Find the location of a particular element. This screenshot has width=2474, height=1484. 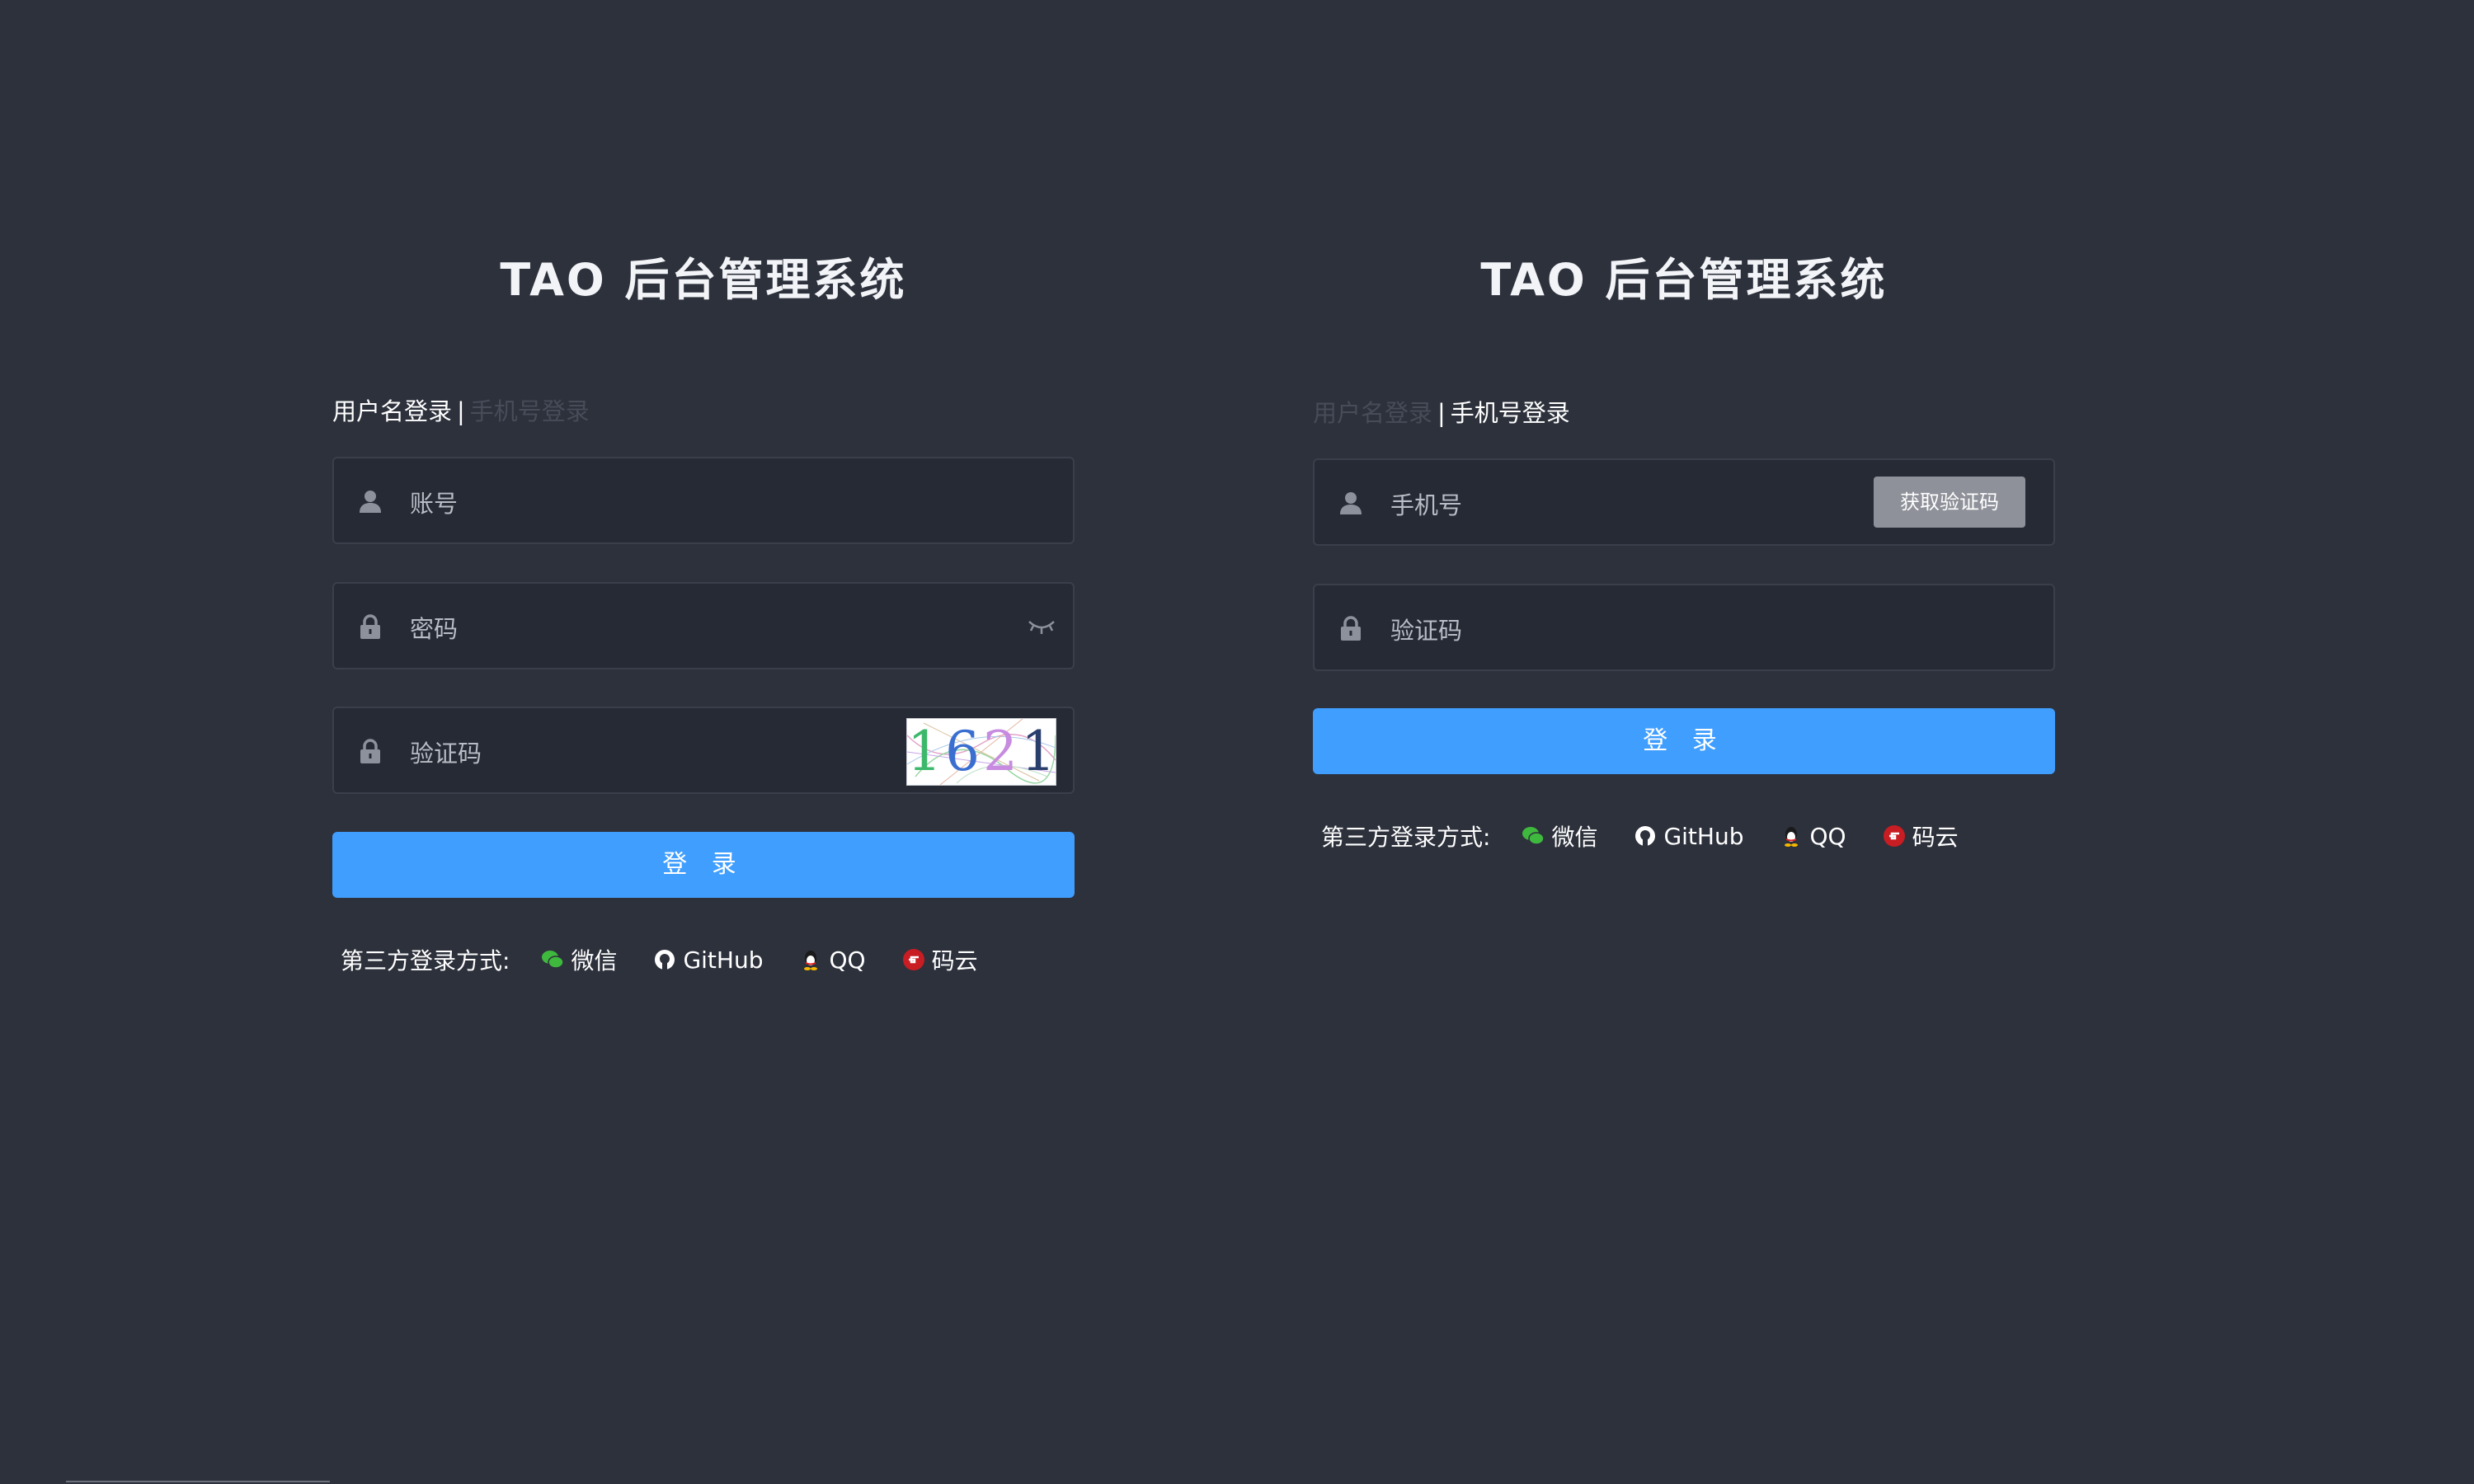

phone-field: 手机号 获取验证码 is located at coordinates (1684, 502).